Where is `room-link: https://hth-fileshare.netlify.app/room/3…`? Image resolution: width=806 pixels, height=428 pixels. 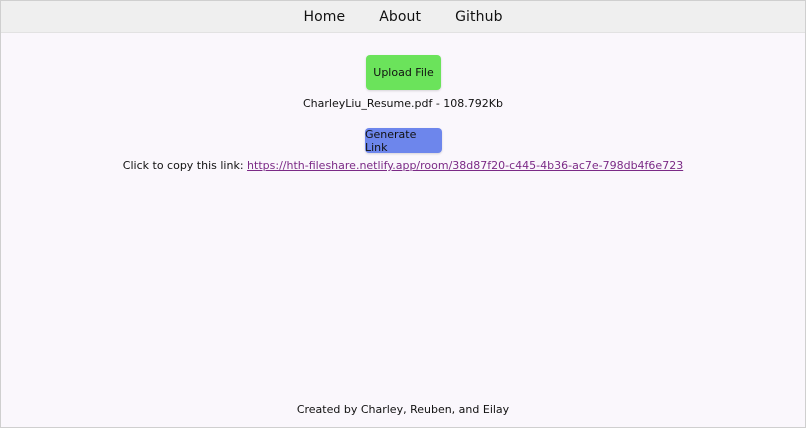 room-link: https://hth-fileshare.netlify.app/room/3… is located at coordinates (465, 165).